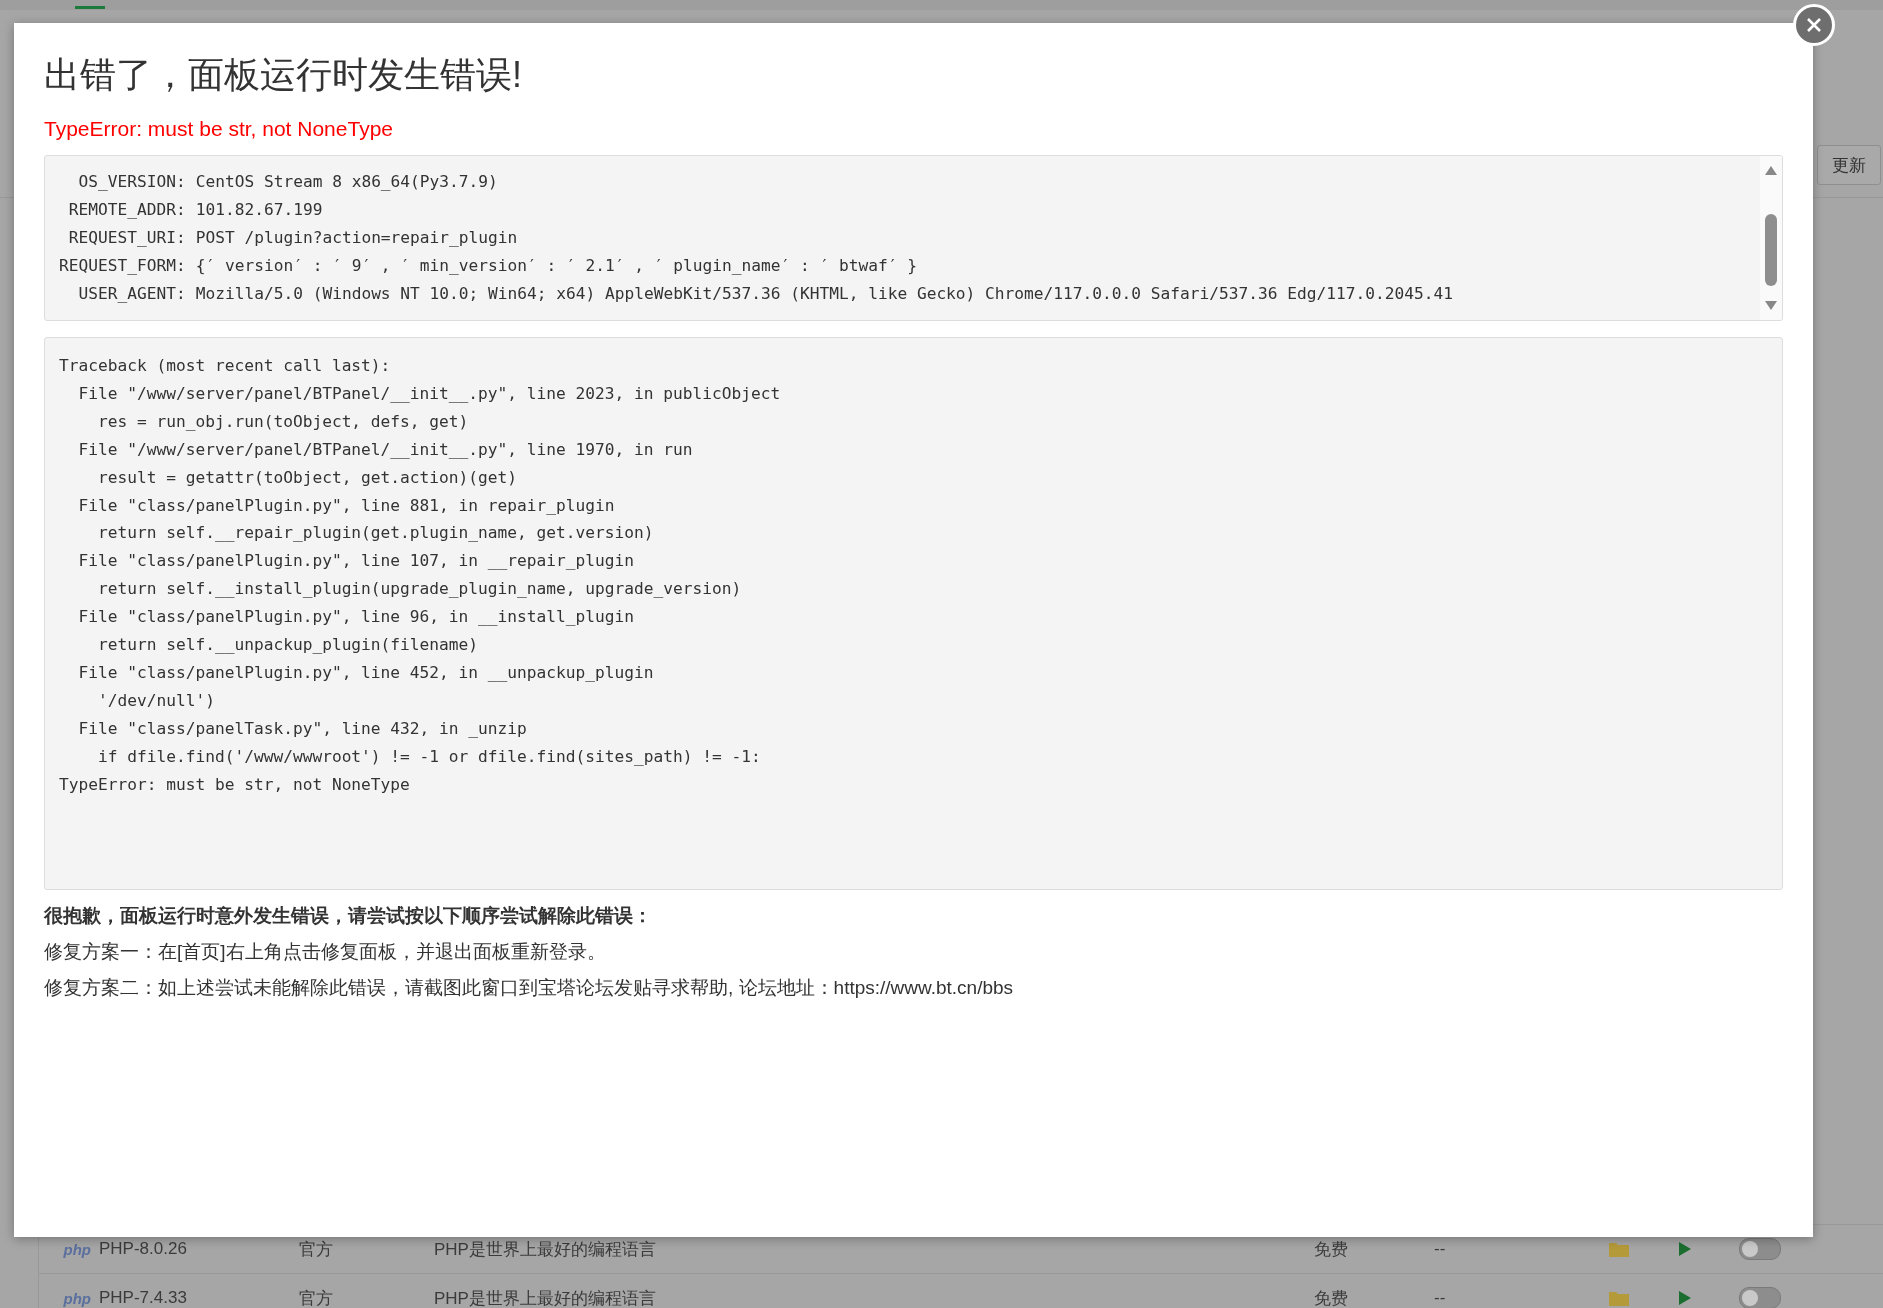 Image resolution: width=1883 pixels, height=1308 pixels. Describe the element at coordinates (1849, 165) in the screenshot. I see `update-button: 更新` at that location.